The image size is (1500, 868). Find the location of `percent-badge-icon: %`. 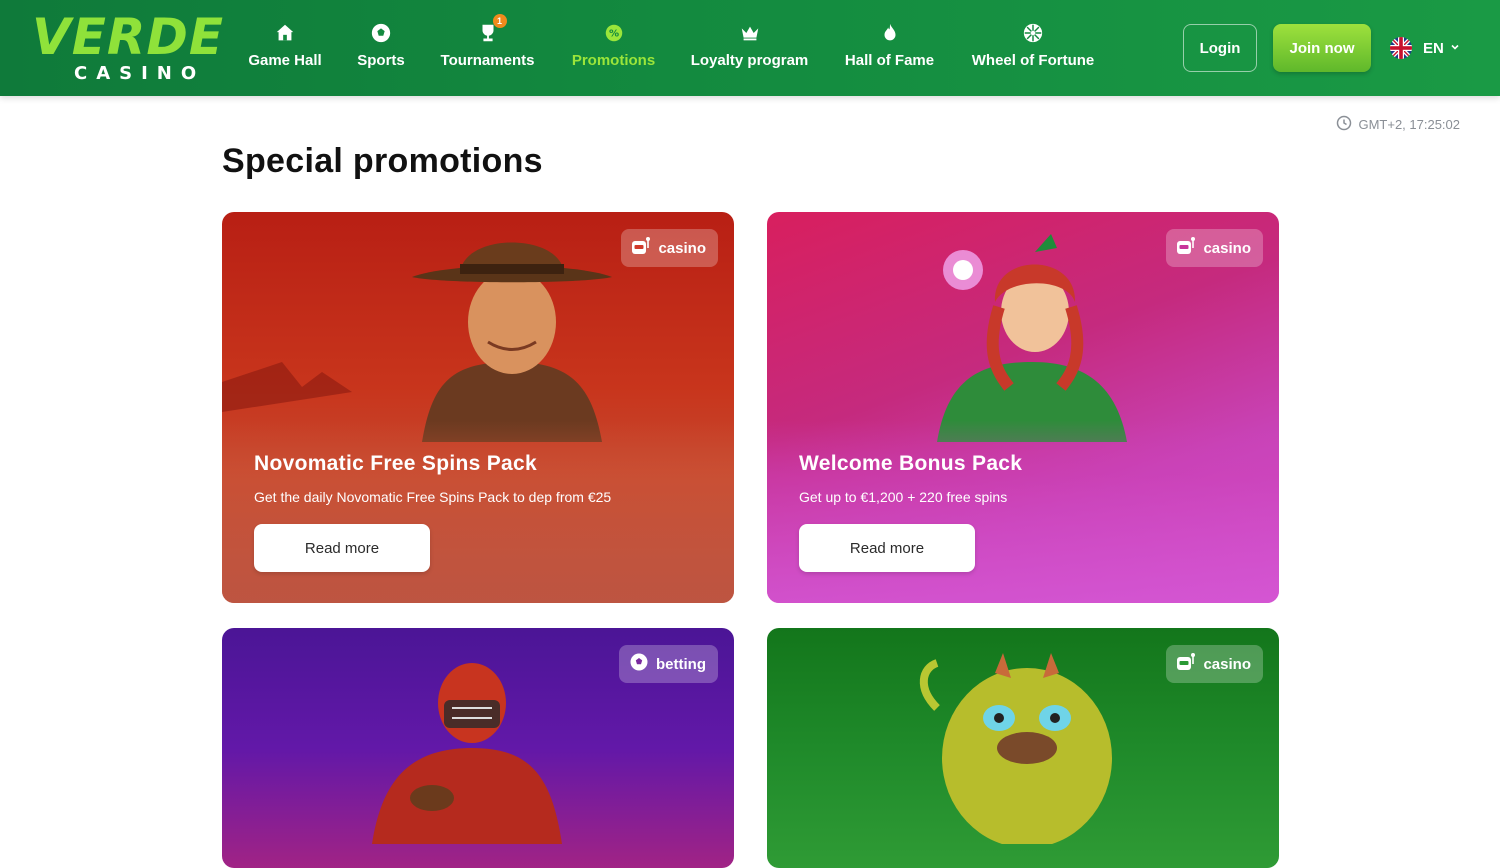

percent-badge-icon: % is located at coordinates (614, 33).